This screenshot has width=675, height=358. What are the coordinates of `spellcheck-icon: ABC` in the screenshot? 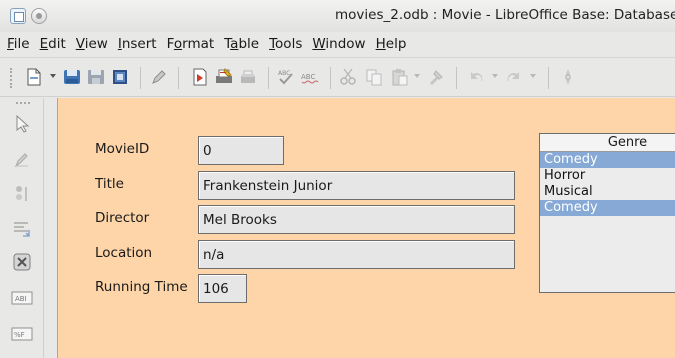 It's located at (286, 77).